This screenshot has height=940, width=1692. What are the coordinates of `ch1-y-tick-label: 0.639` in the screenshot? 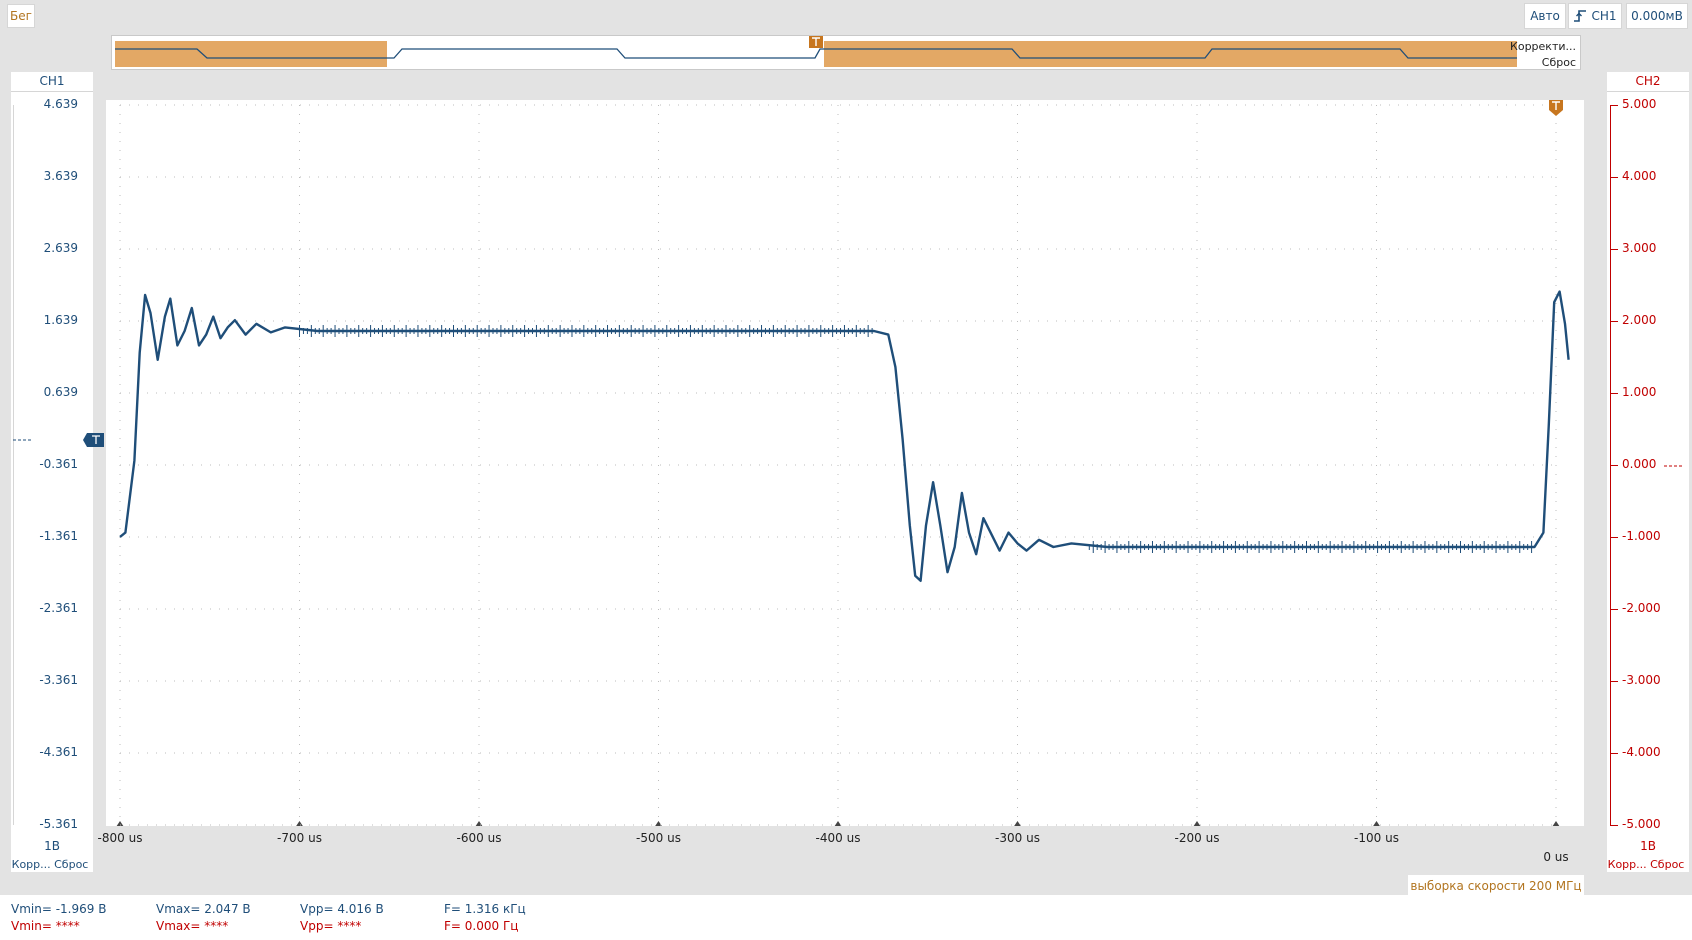 It's located at (60, 392).